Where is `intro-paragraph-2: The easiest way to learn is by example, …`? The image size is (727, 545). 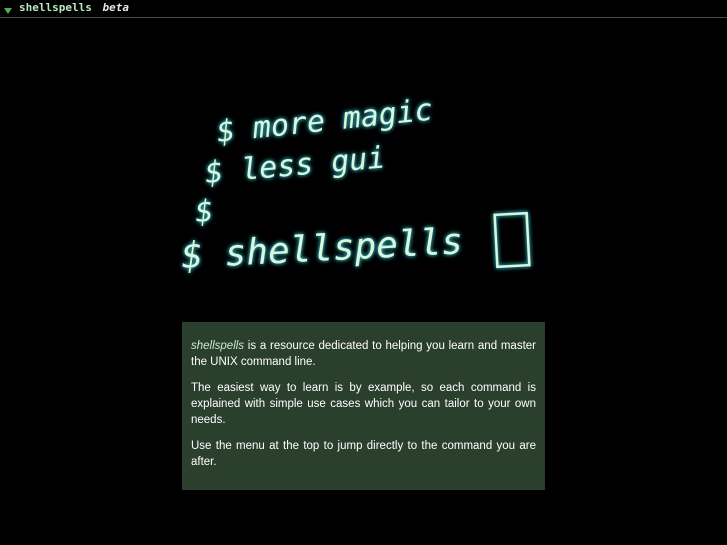 intro-paragraph-2: The easiest way to learn is by example, … is located at coordinates (363, 404).